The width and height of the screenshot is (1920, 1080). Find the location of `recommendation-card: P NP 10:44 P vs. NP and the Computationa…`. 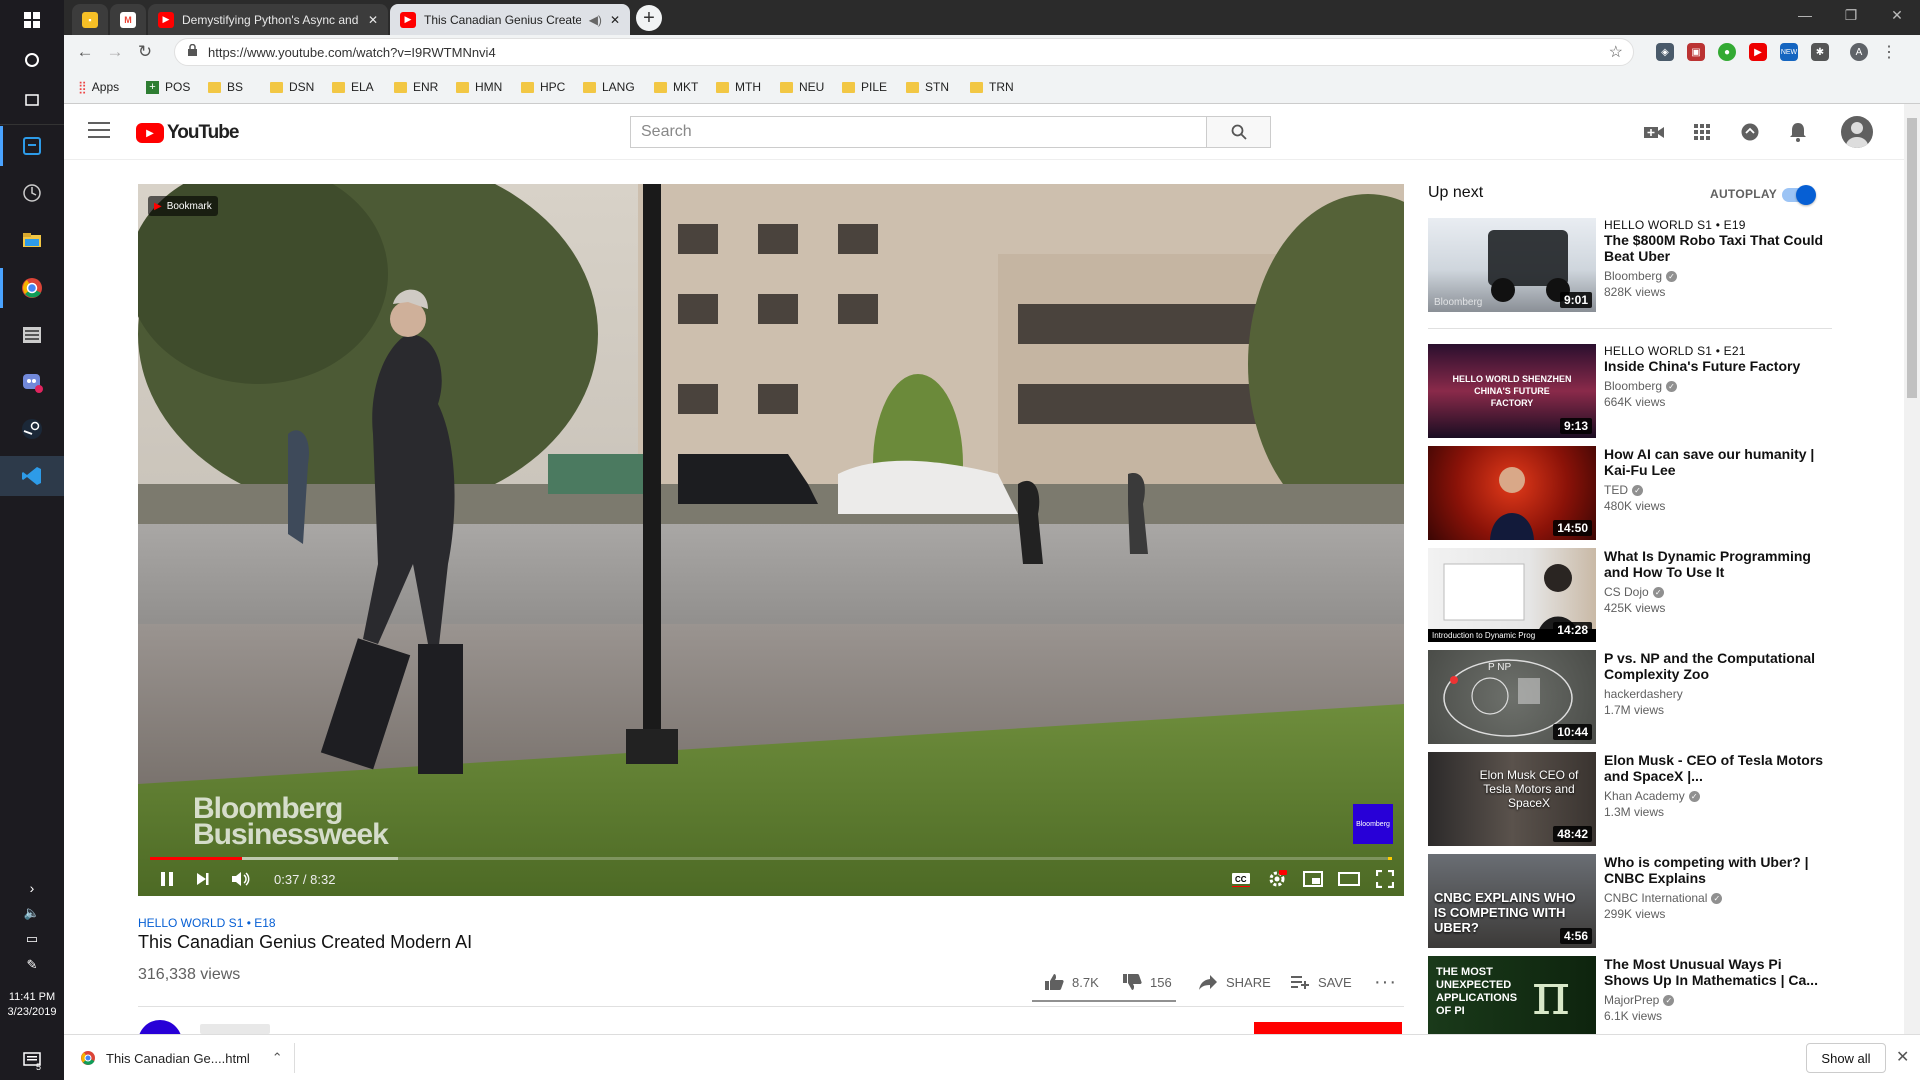

recommendation-card: P NP 10:44 P vs. NP and the Computationa… is located at coordinates (1633, 697).